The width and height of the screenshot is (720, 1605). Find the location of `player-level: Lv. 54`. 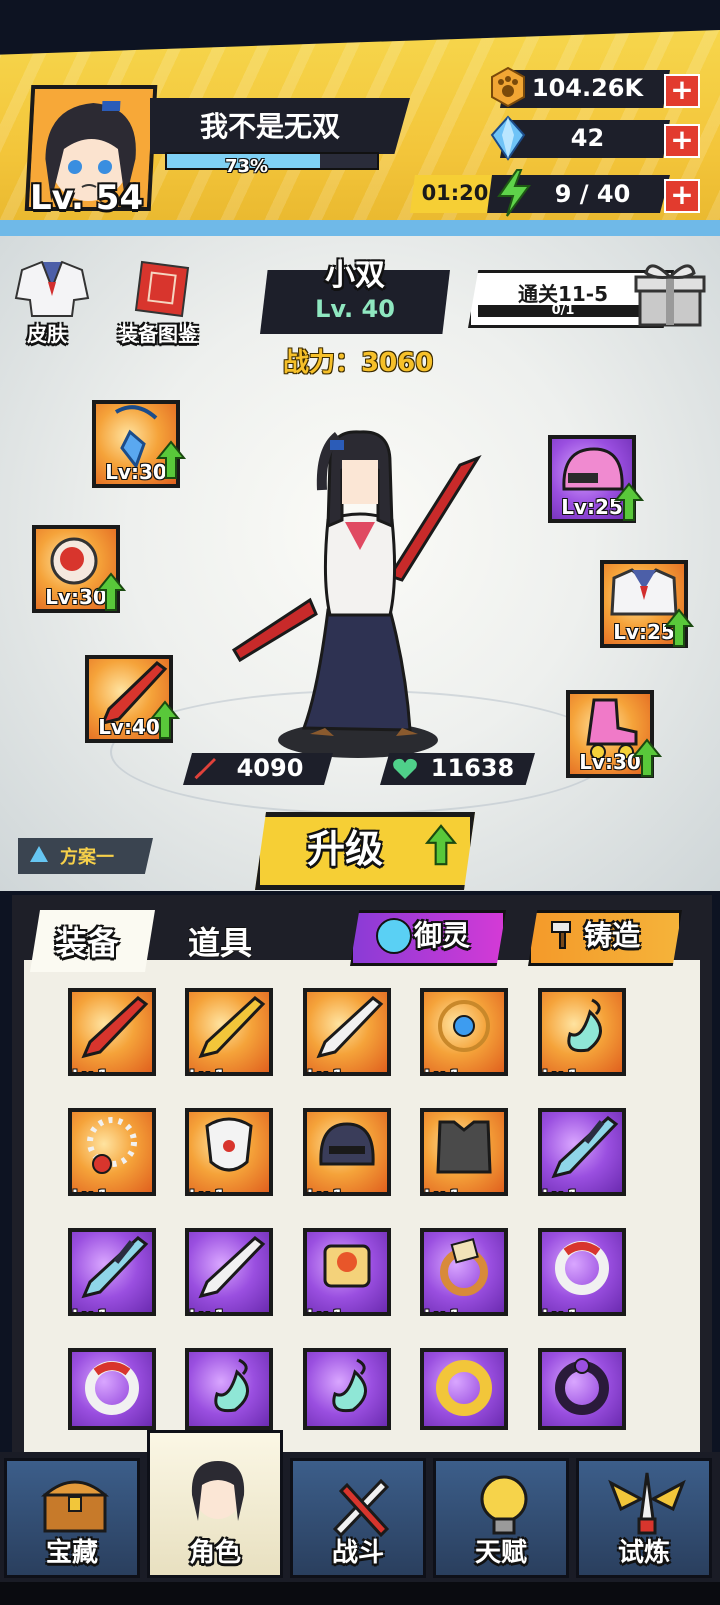

player-level: Lv. 54 is located at coordinates (87, 198).